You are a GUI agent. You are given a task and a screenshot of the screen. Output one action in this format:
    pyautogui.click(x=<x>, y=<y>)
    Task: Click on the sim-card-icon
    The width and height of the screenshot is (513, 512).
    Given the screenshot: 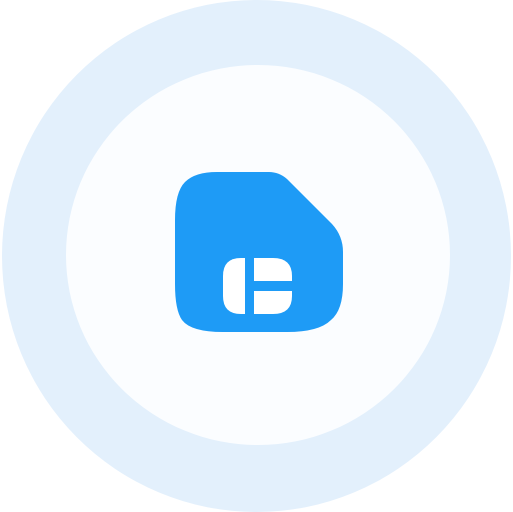 What is the action you would take?
    pyautogui.click(x=259, y=252)
    